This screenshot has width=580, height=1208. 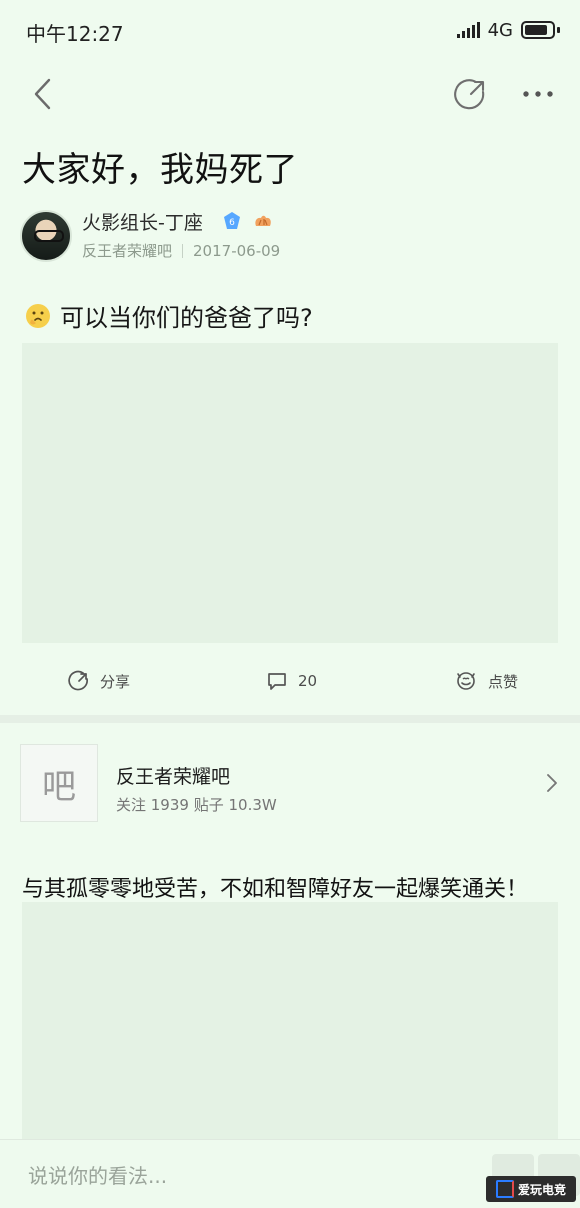 I want to click on post-actions: 分享 20 点赞, so click(x=290, y=685).